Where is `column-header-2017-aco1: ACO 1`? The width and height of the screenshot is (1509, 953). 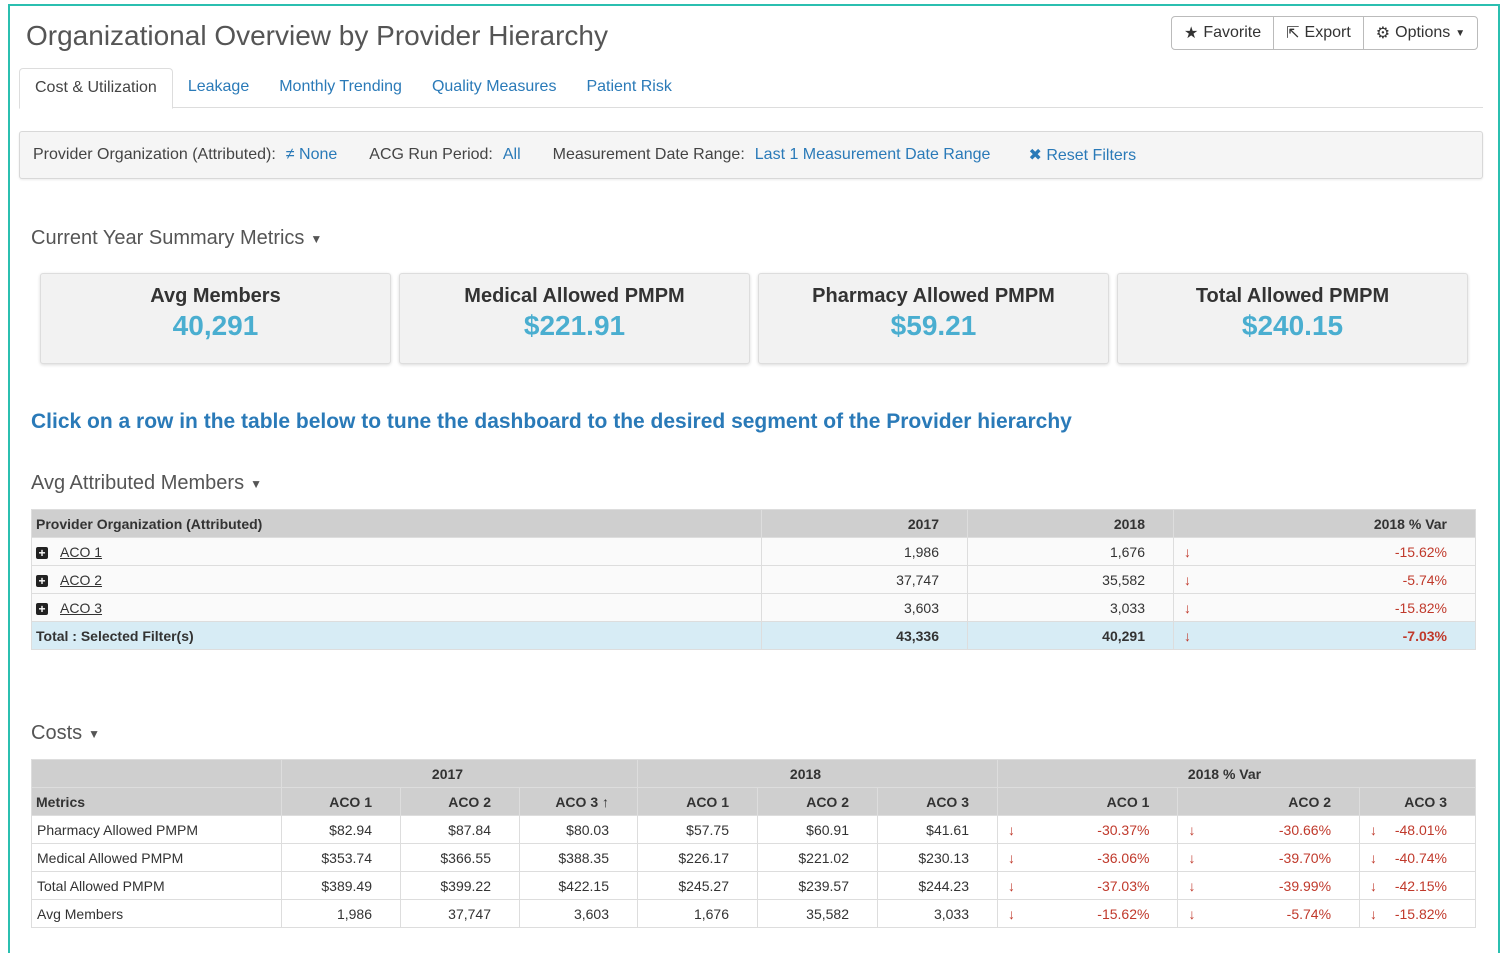 column-header-2017-aco1: ACO 1 is located at coordinates (341, 801).